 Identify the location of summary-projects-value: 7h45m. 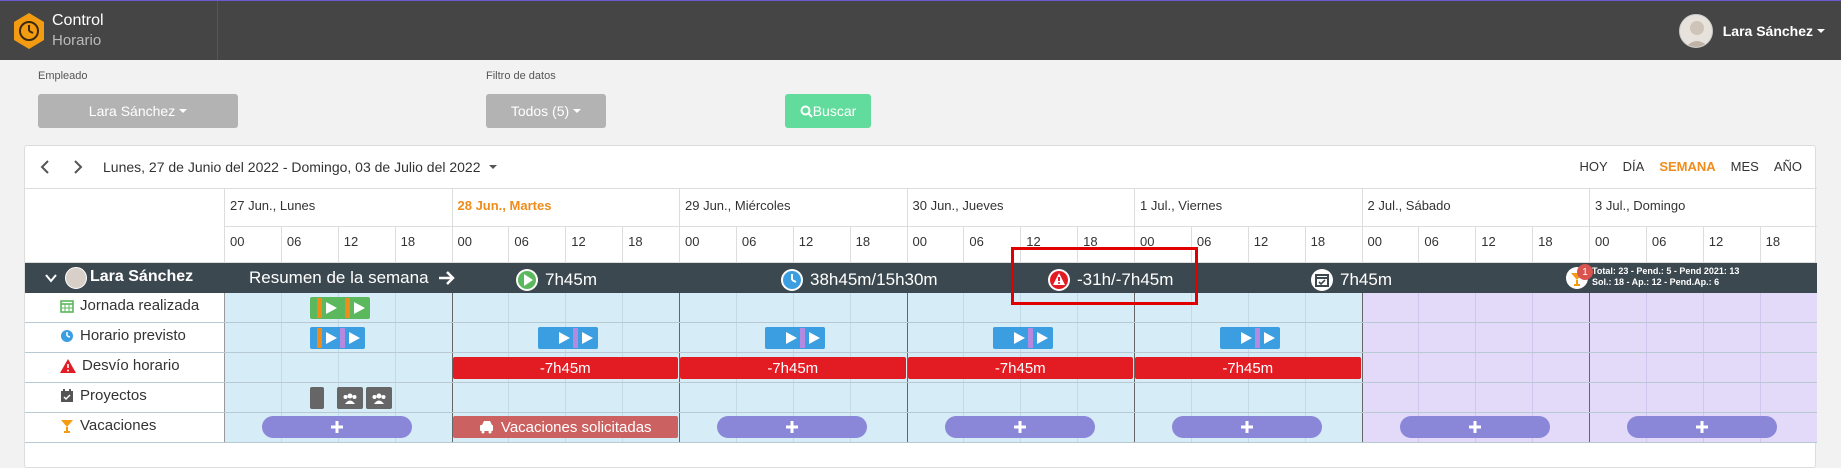
(1366, 279).